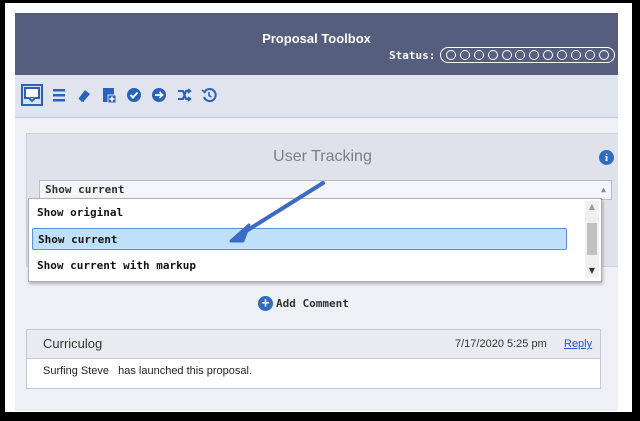 The height and width of the screenshot is (421, 640). I want to click on comment-date: 7/17/2020 5:25 pm, so click(501, 344).